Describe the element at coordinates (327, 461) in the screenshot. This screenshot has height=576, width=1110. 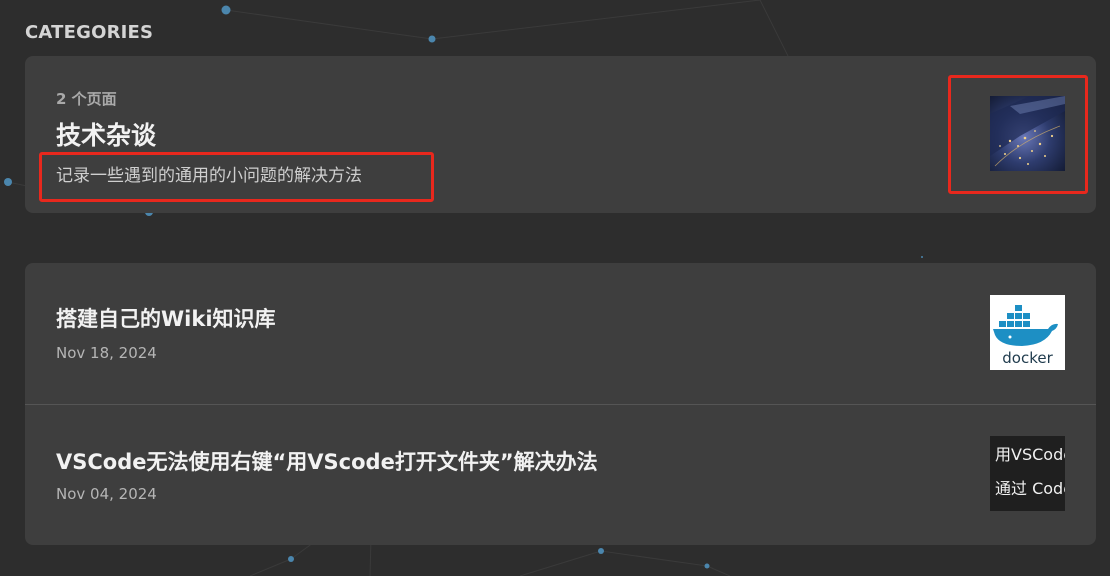
I see `post-title: VSCode无法使用右键“用VScode打开文件夹”解决办法` at that location.